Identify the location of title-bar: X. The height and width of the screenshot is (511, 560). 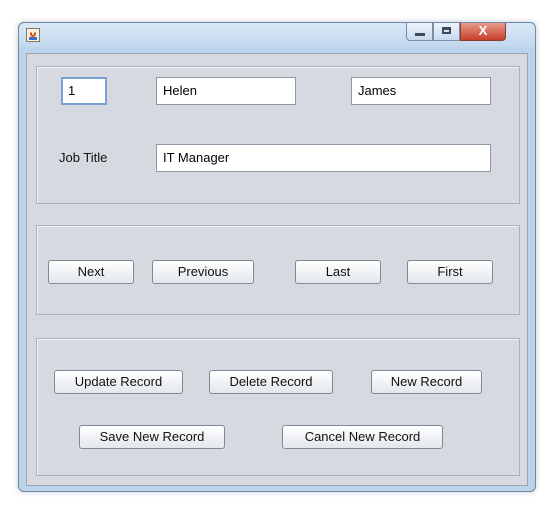
(277, 35).